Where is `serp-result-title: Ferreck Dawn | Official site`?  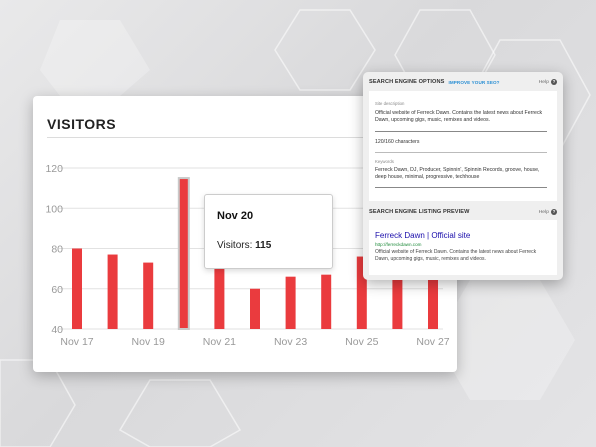
serp-result-title: Ferreck Dawn | Official site is located at coordinates (422, 235).